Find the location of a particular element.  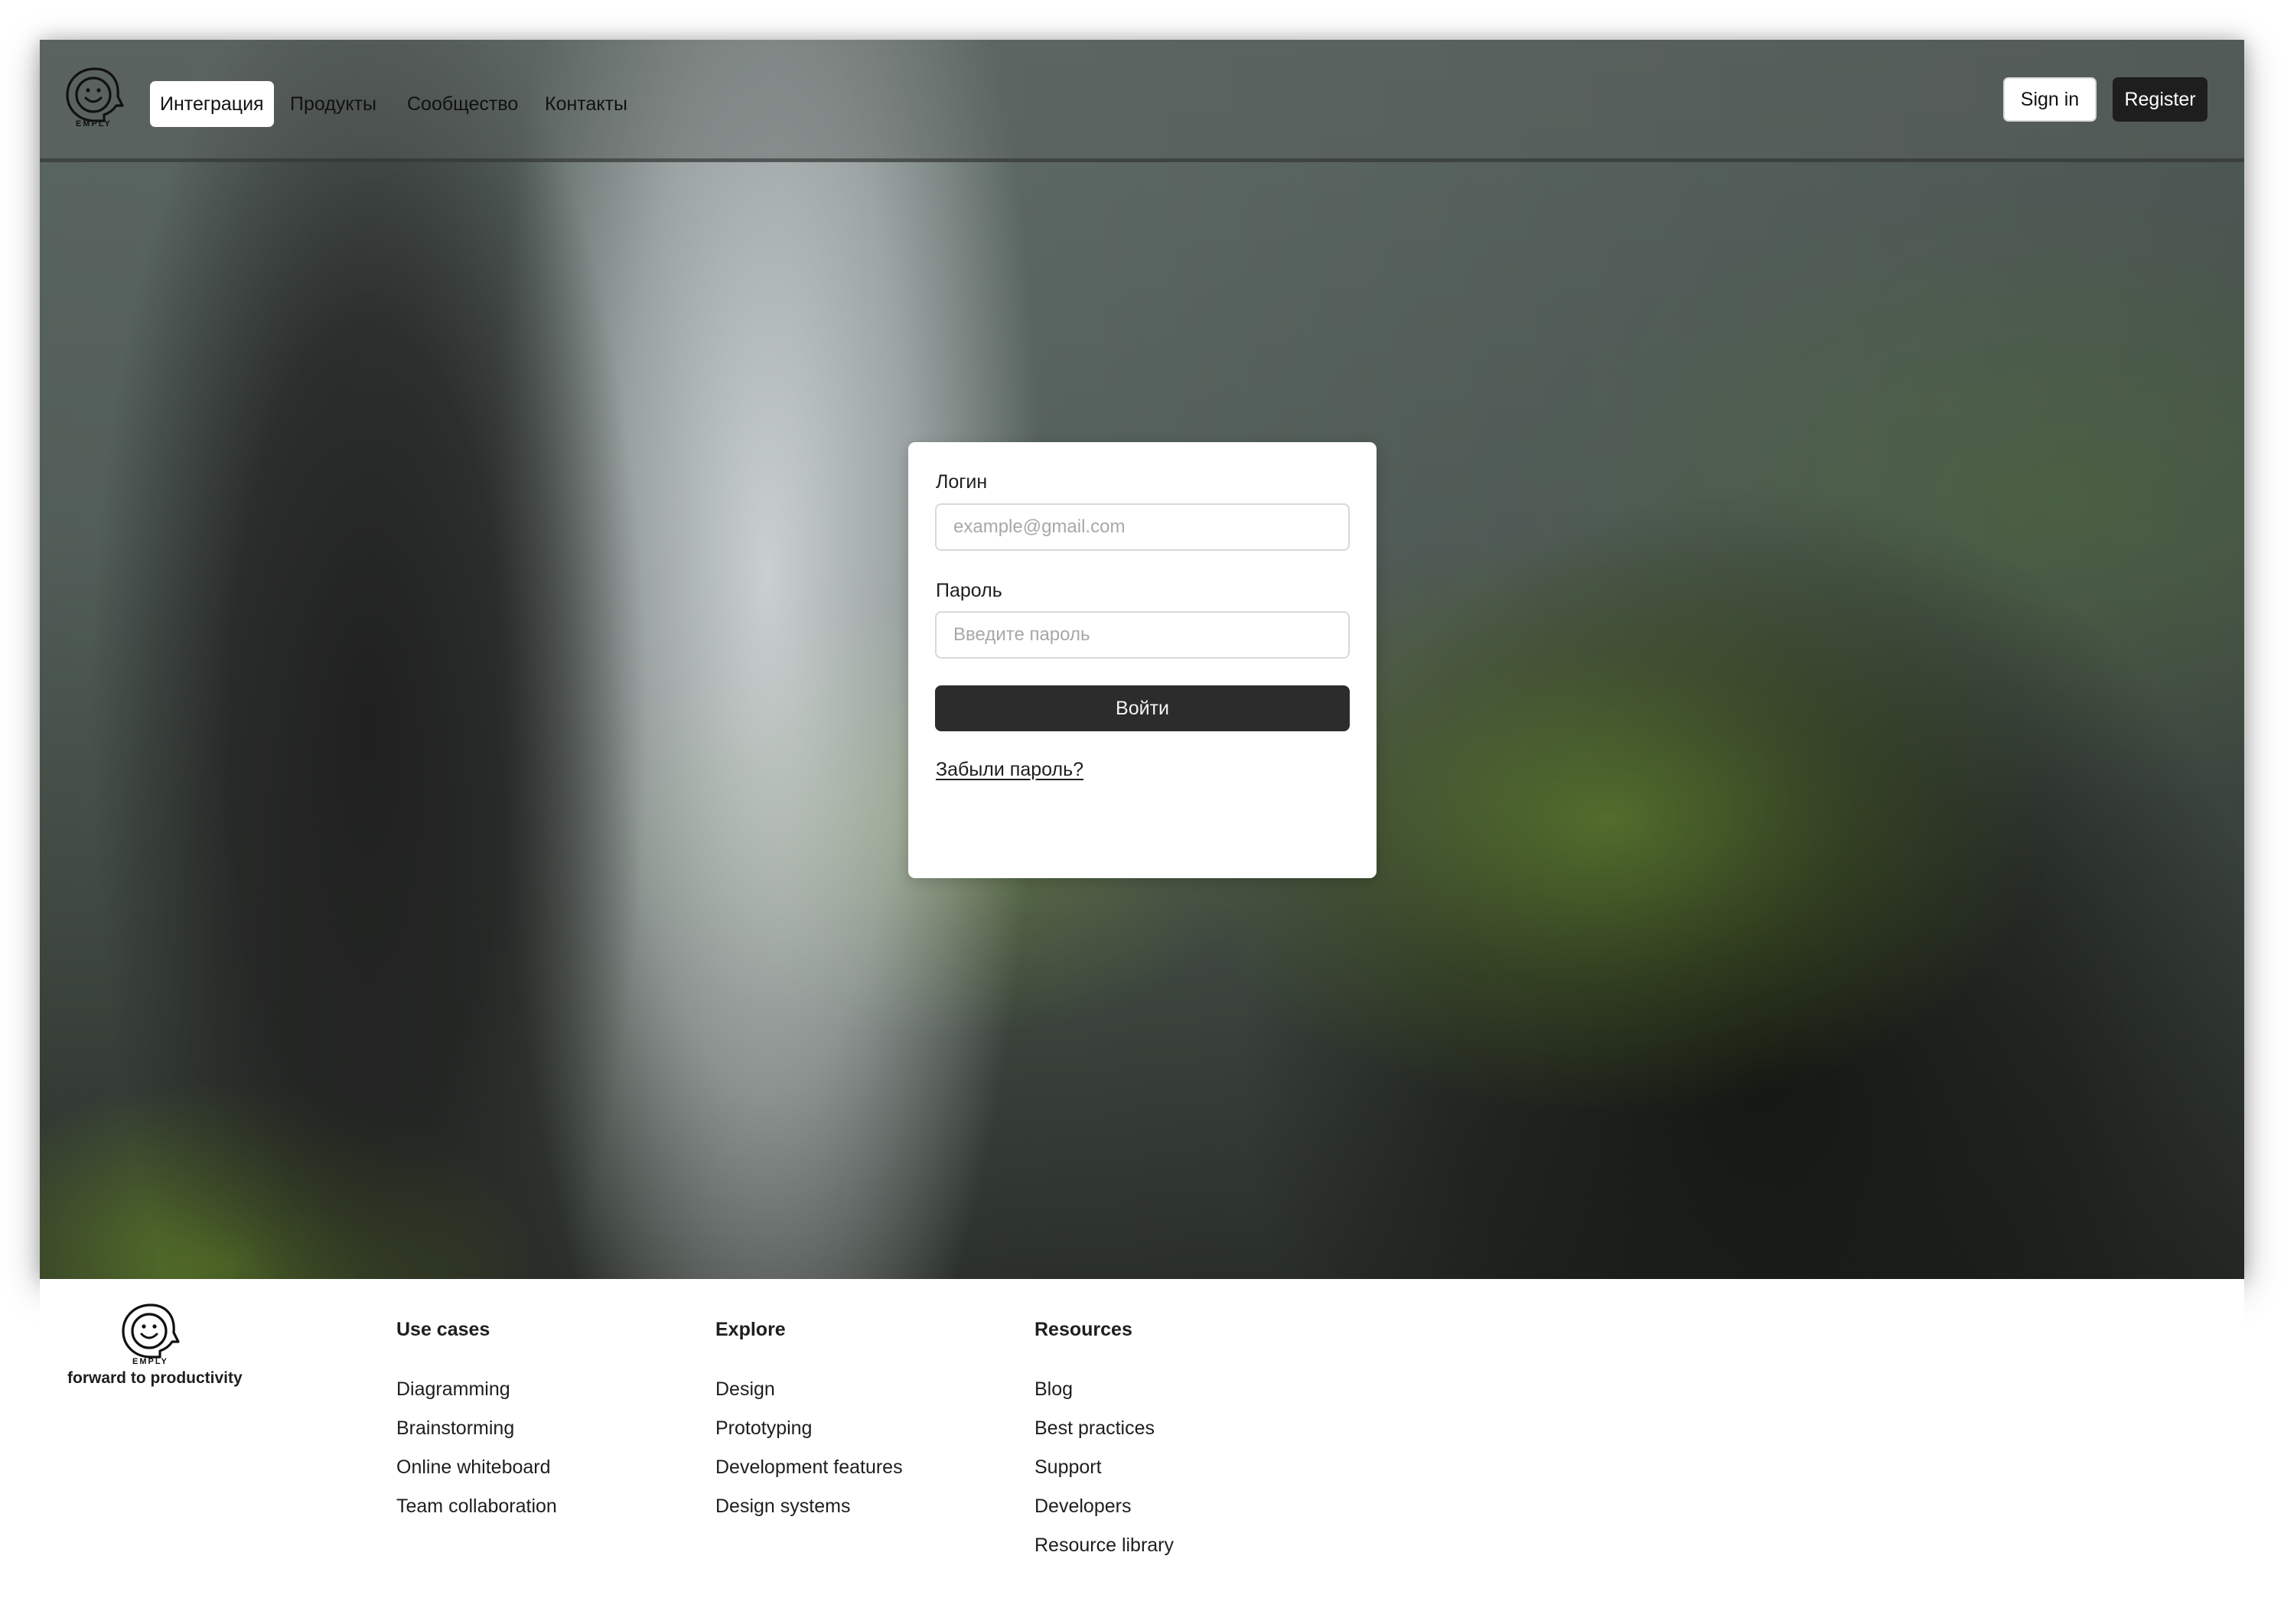

nav-item-community: Сообщество is located at coordinates (463, 104).